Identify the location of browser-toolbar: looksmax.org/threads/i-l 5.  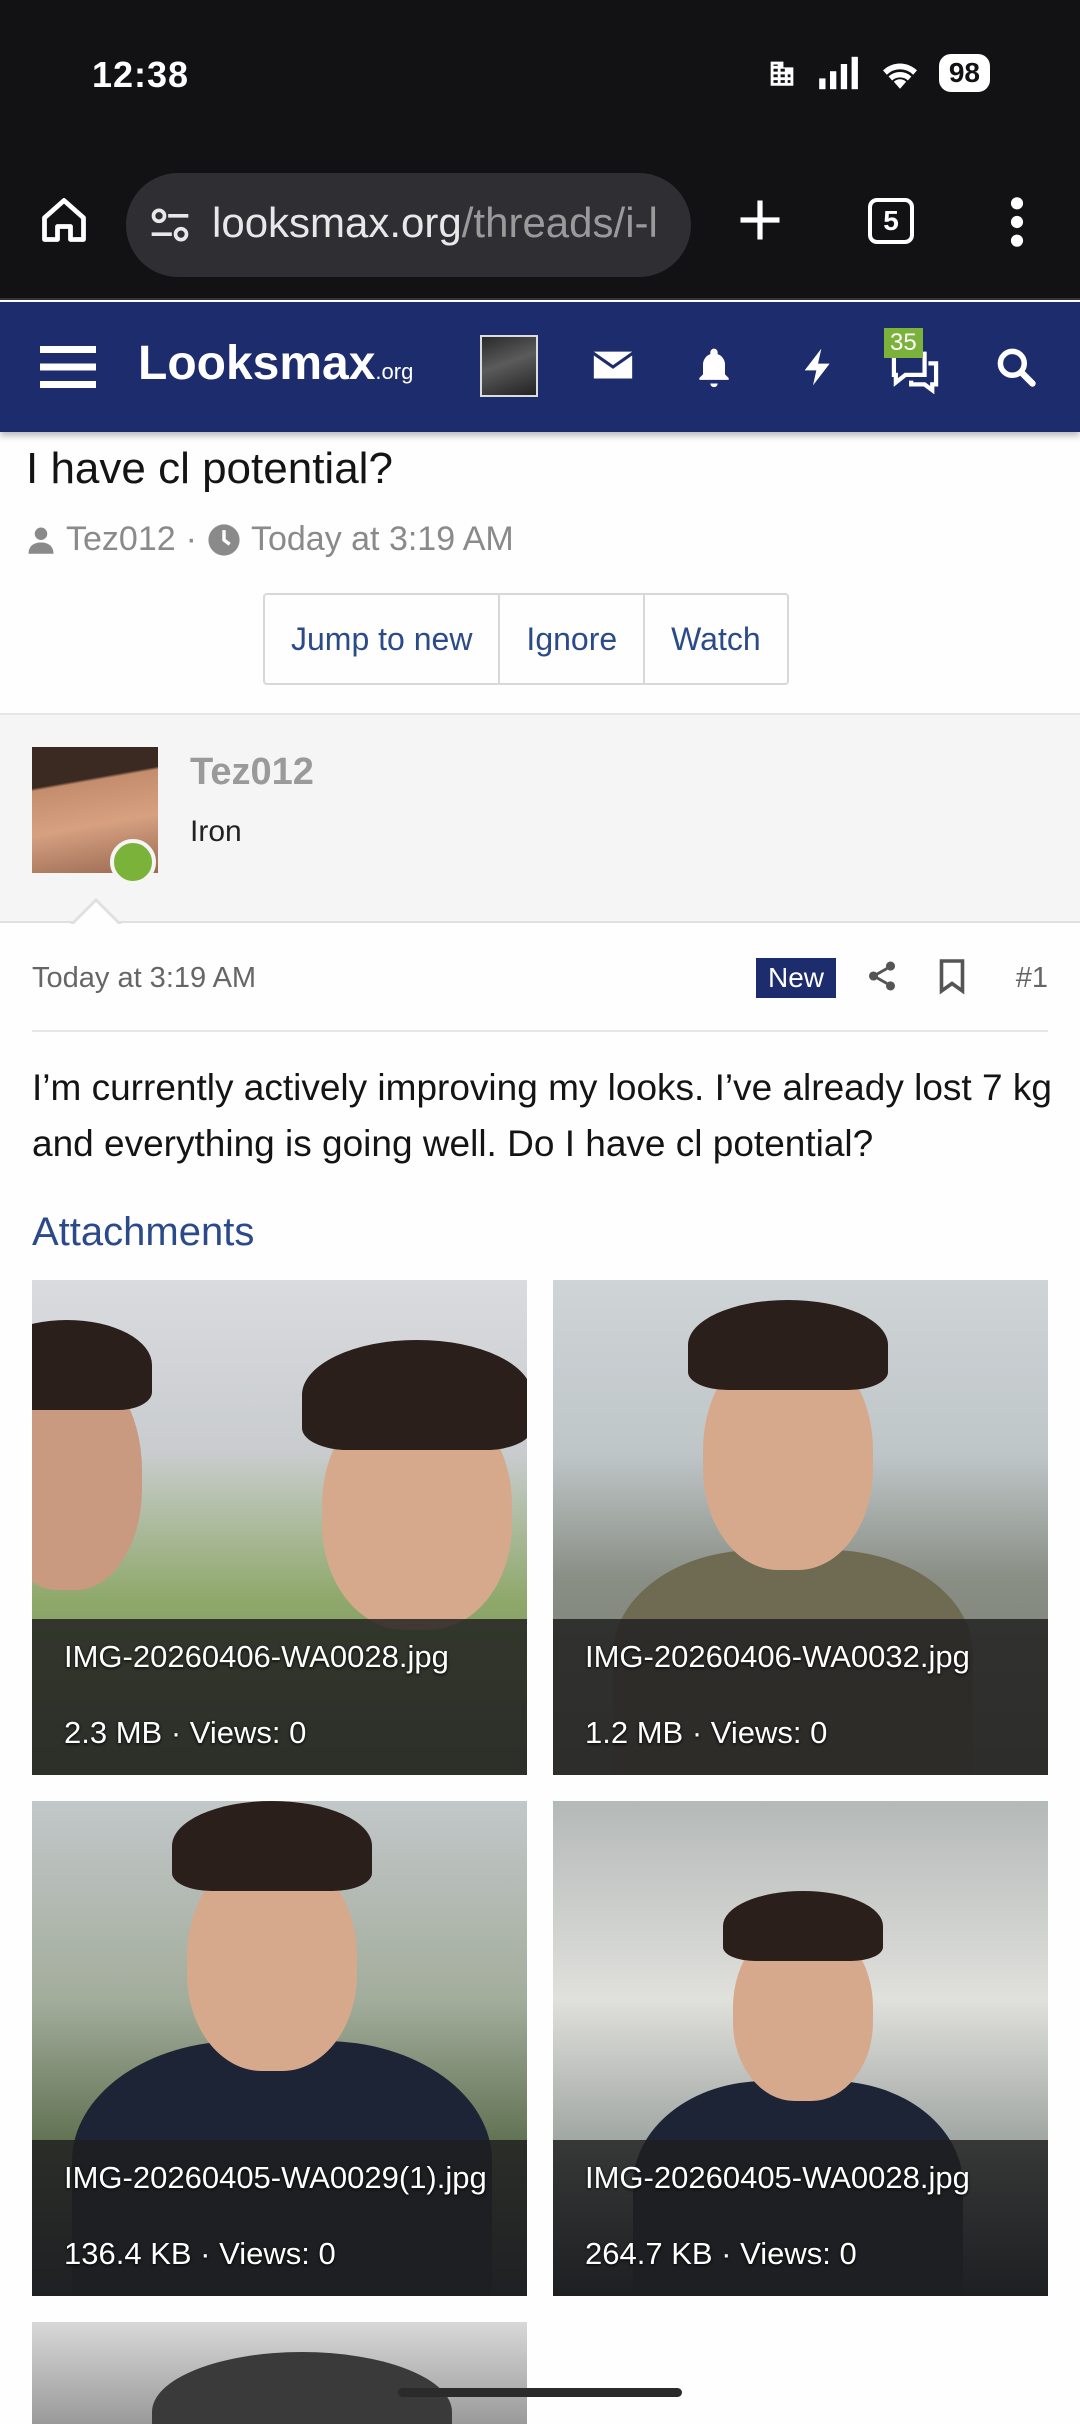
(540, 225).